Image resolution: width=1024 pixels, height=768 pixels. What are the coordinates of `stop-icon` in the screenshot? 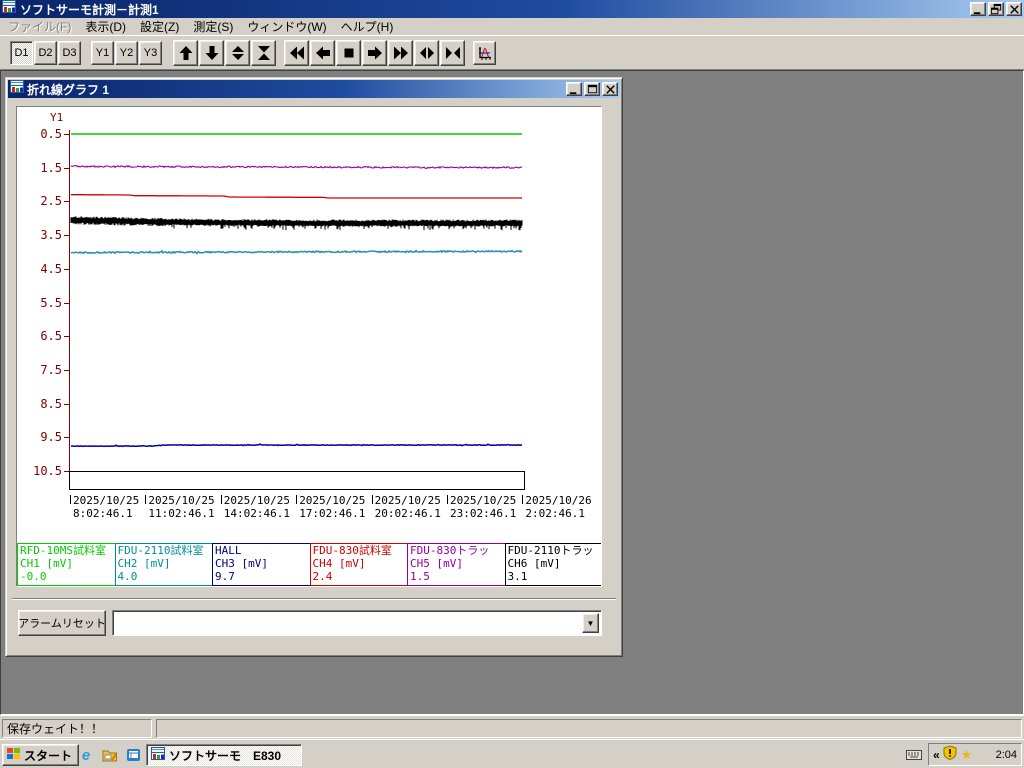 It's located at (348, 53).